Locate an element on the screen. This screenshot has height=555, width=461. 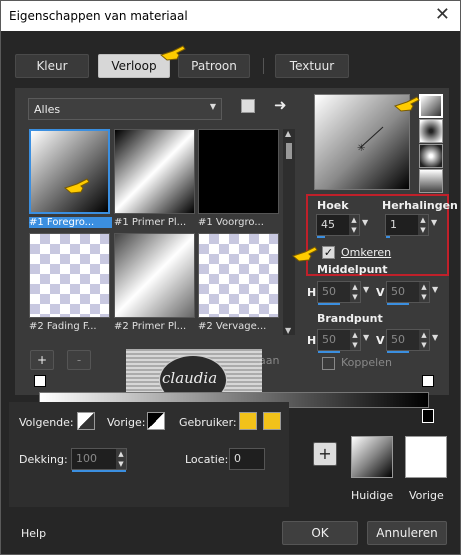
tab-divider is located at coordinates (263, 66).